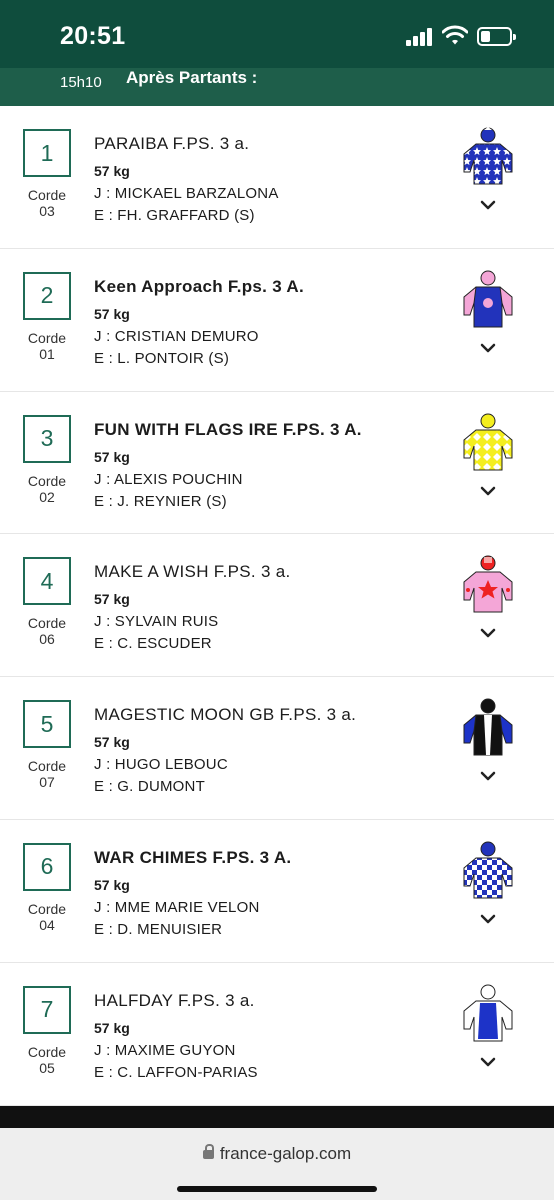 The width and height of the screenshot is (554, 1200). I want to click on trainer-name: E : C. LAFFON-PARIAS, so click(176, 1072).